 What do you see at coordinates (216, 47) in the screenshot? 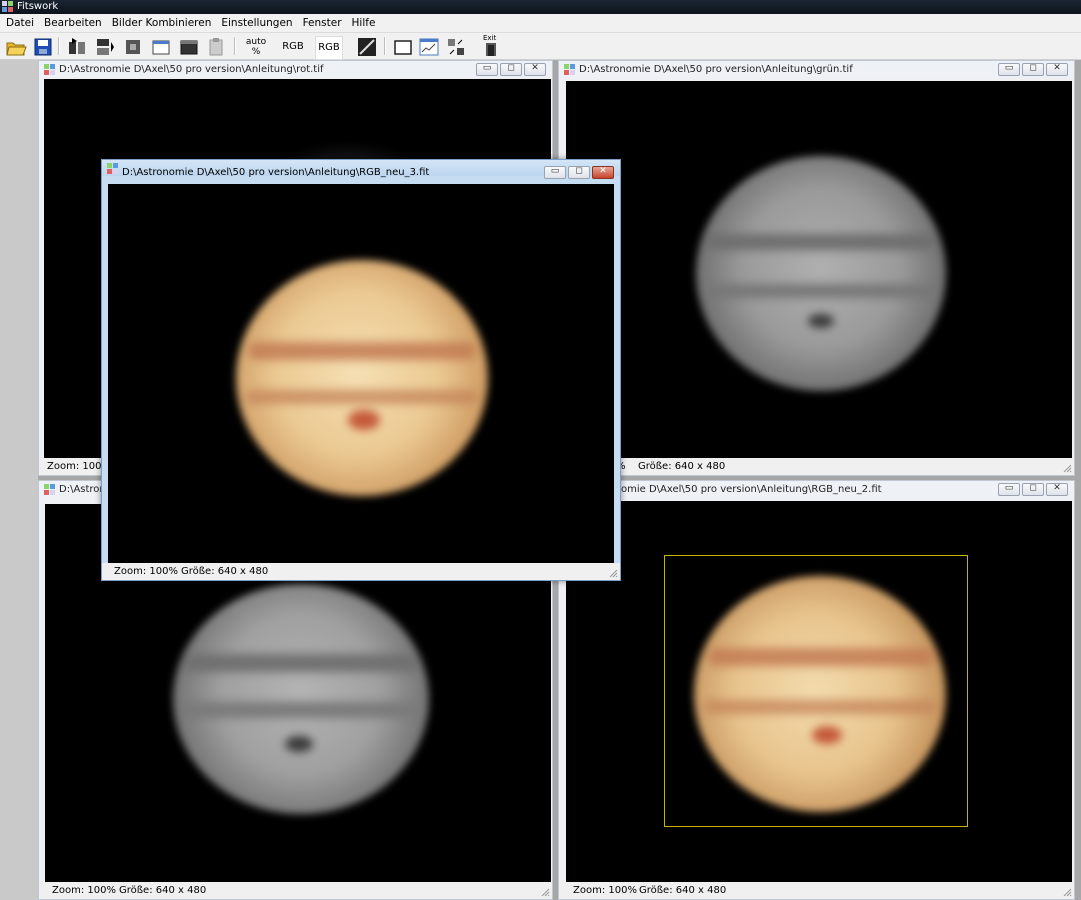
I see `paste-icon` at bounding box center [216, 47].